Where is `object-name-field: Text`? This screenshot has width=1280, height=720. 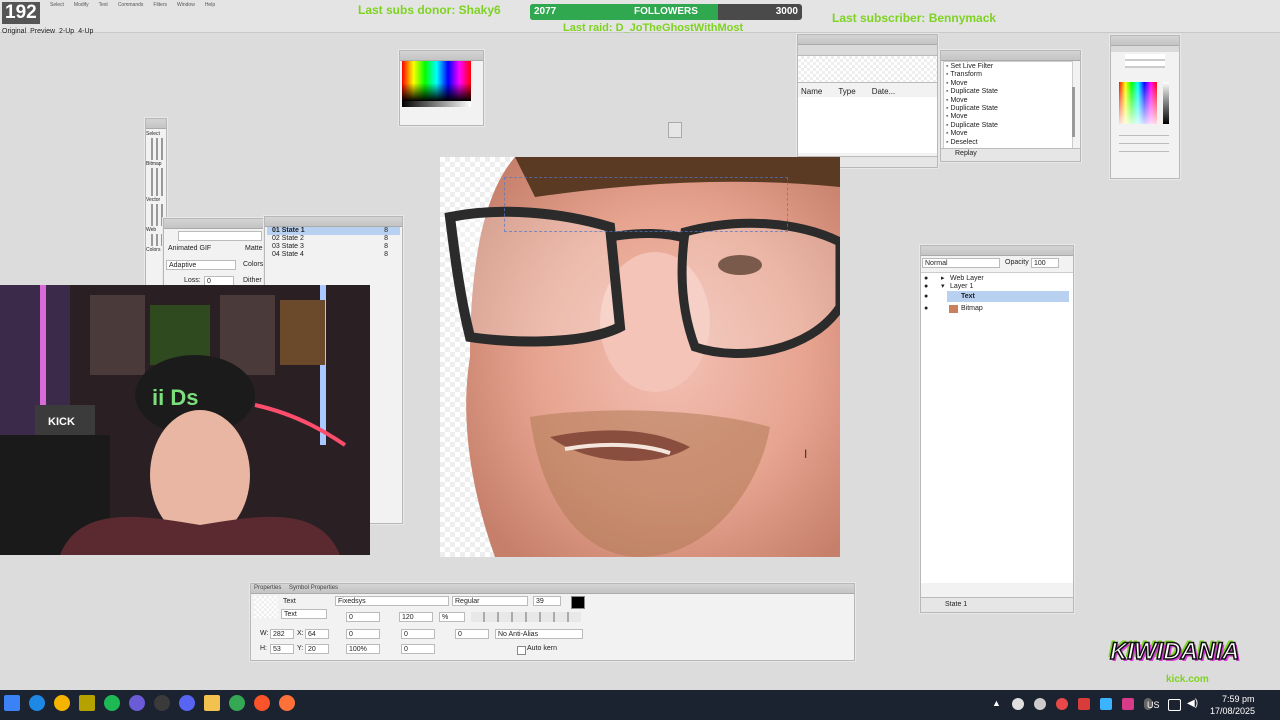 object-name-field: Text is located at coordinates (304, 614).